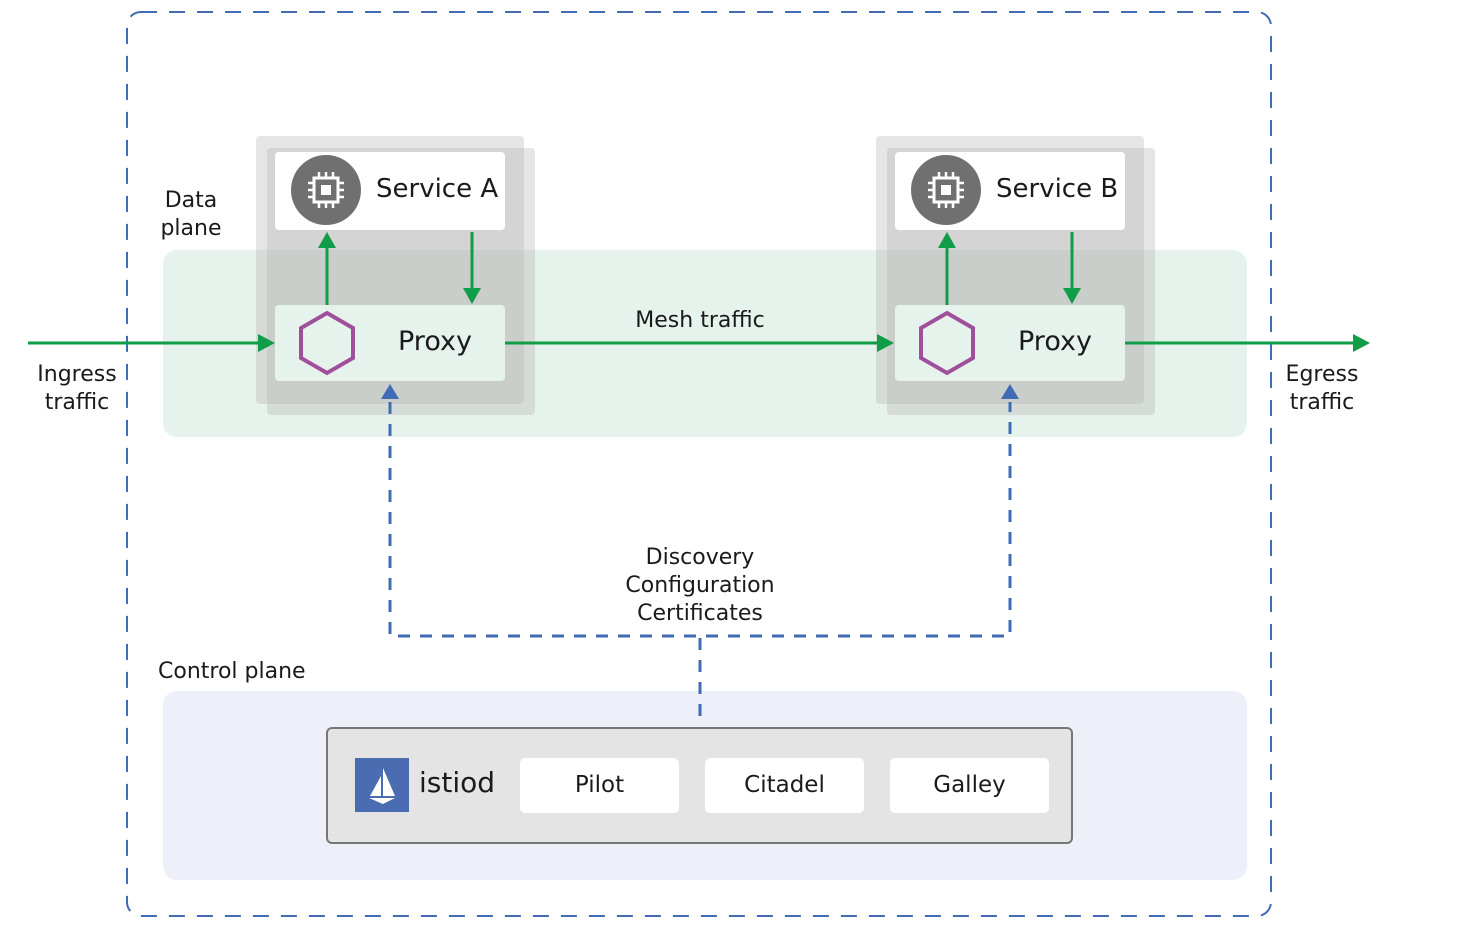 Image resolution: width=1484 pixels, height=934 pixels. I want to click on egress-label-line2: traffic, so click(1322, 402).